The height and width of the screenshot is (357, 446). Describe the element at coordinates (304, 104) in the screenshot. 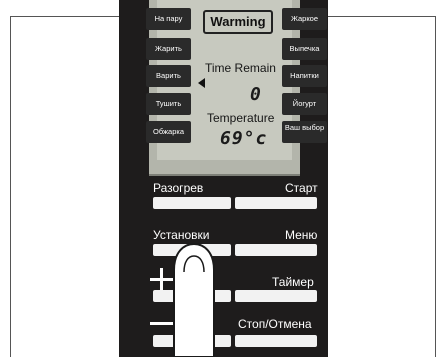

I see `program-button-yogurt: Йогурт` at that location.